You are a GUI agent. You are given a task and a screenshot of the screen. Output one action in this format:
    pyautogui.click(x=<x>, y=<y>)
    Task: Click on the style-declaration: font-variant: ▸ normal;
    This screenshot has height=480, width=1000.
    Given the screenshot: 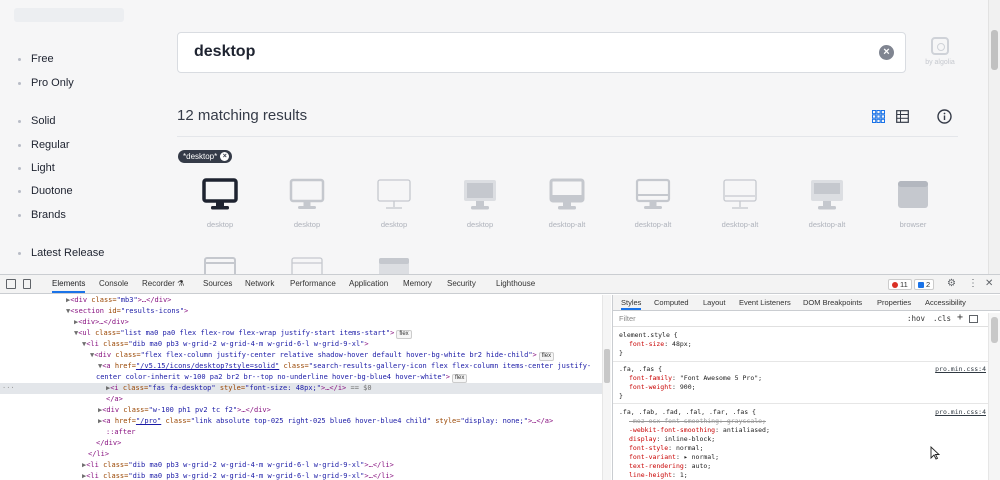 What is the action you would take?
    pyautogui.click(x=674, y=457)
    